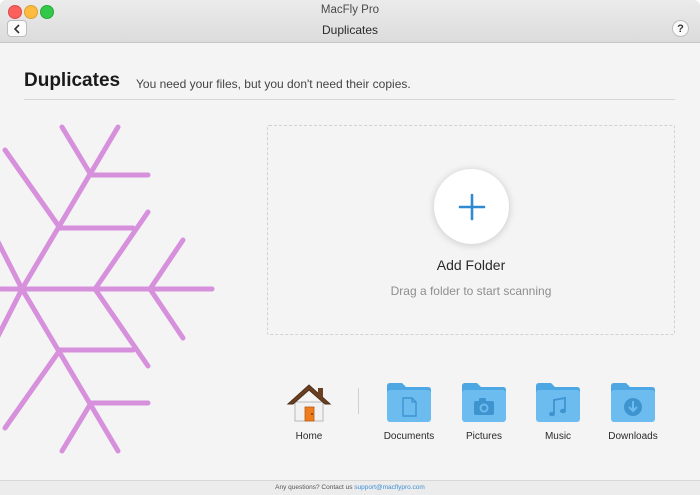 The image size is (700, 495). Describe the element at coordinates (309, 436) in the screenshot. I see `shortcut-label: Home` at that location.